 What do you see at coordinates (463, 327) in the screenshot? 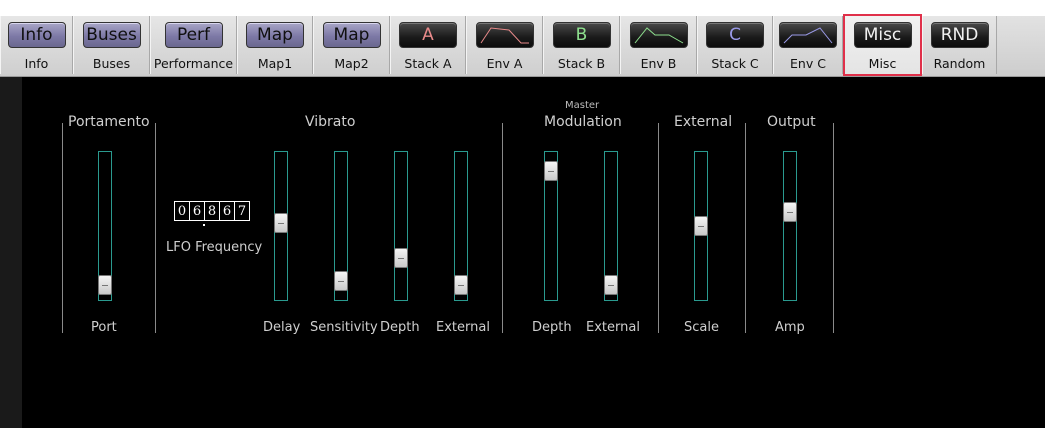
I see `slider-label-external: External` at bounding box center [463, 327].